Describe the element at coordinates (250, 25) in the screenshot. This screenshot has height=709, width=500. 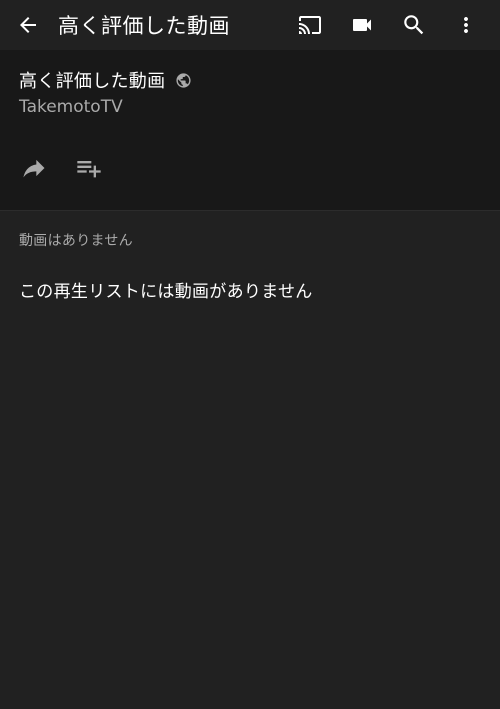
I see `app-bar: 高く評価した動画` at that location.